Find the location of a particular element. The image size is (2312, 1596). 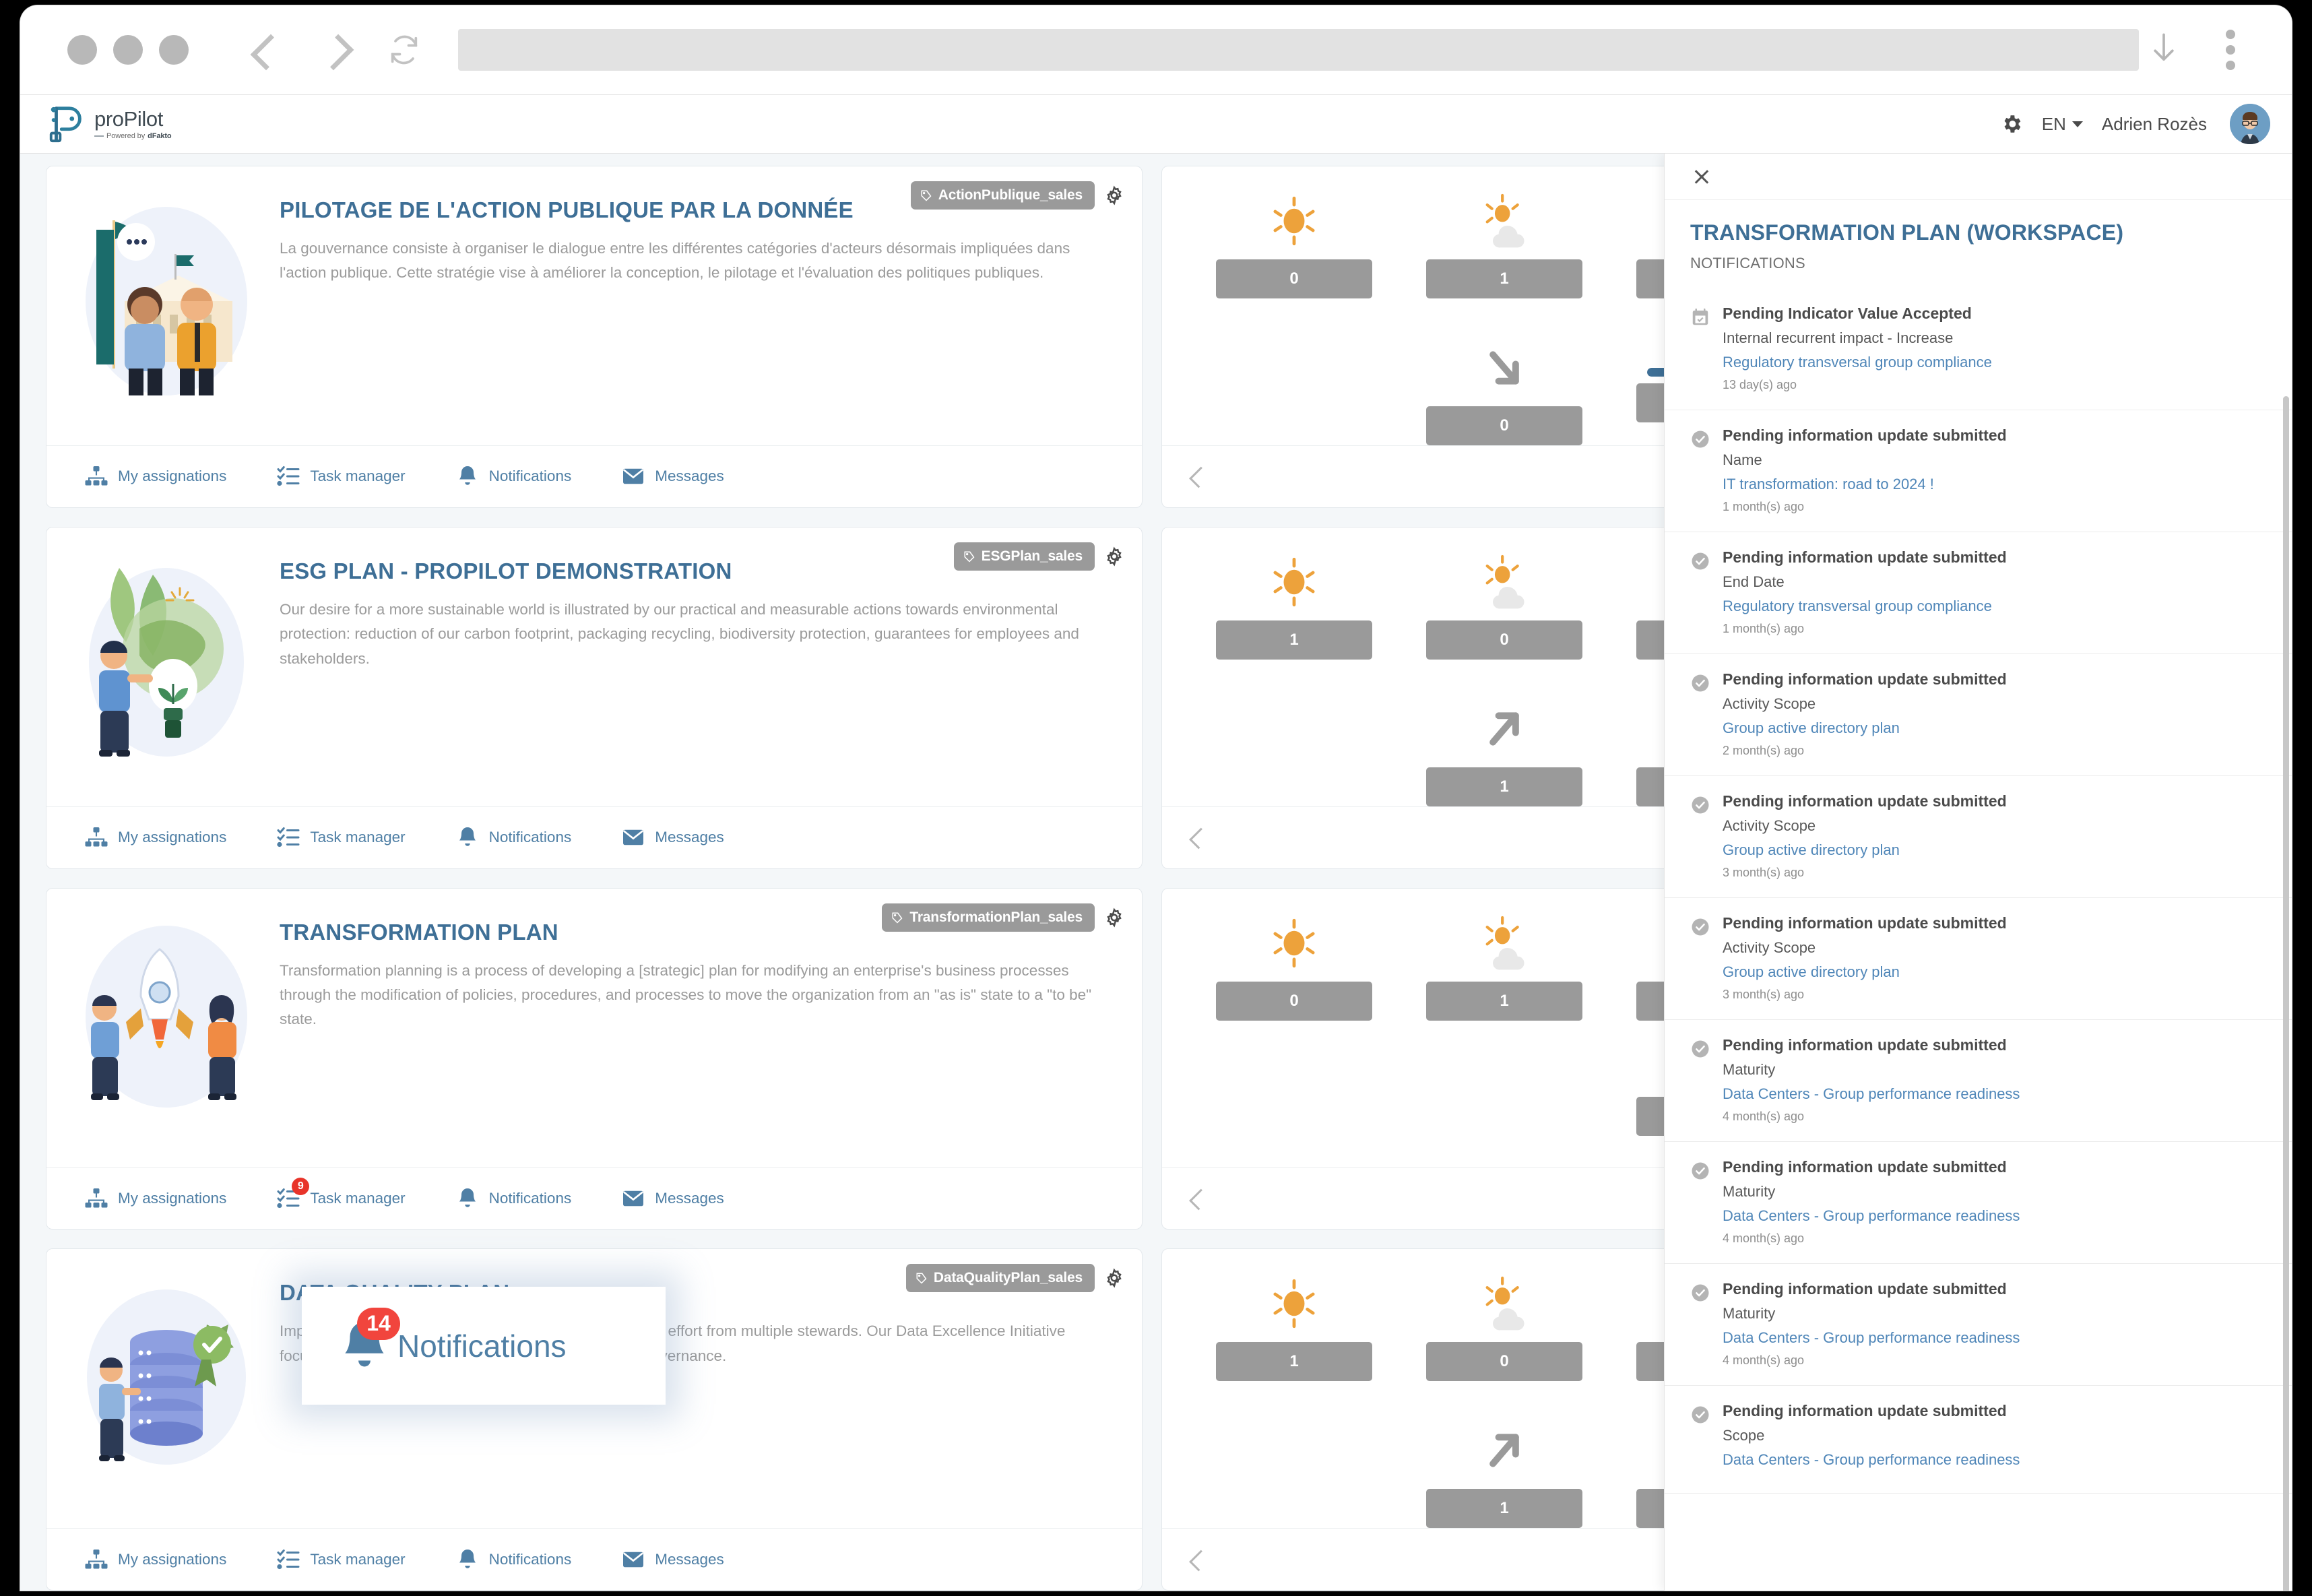

avatar is located at coordinates (2250, 124).